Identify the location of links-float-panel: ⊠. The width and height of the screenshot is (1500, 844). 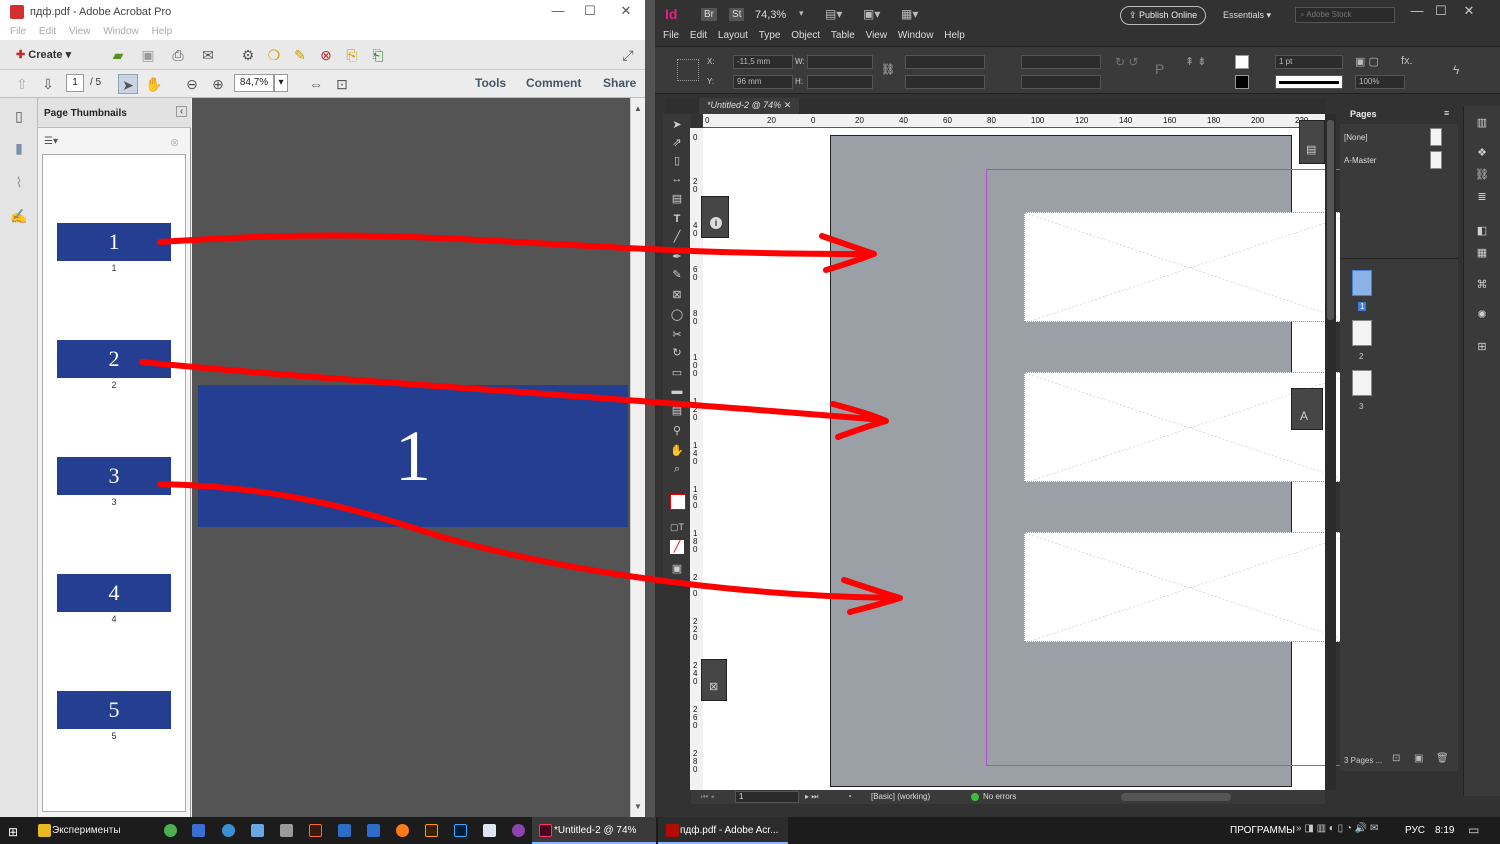
(714, 680).